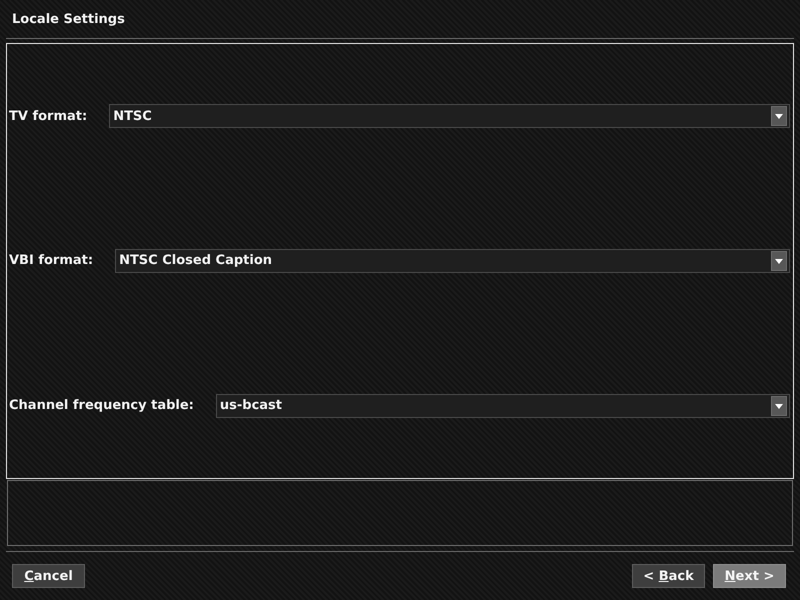  What do you see at coordinates (503, 406) in the screenshot?
I see `dropdown: us-bcast` at bounding box center [503, 406].